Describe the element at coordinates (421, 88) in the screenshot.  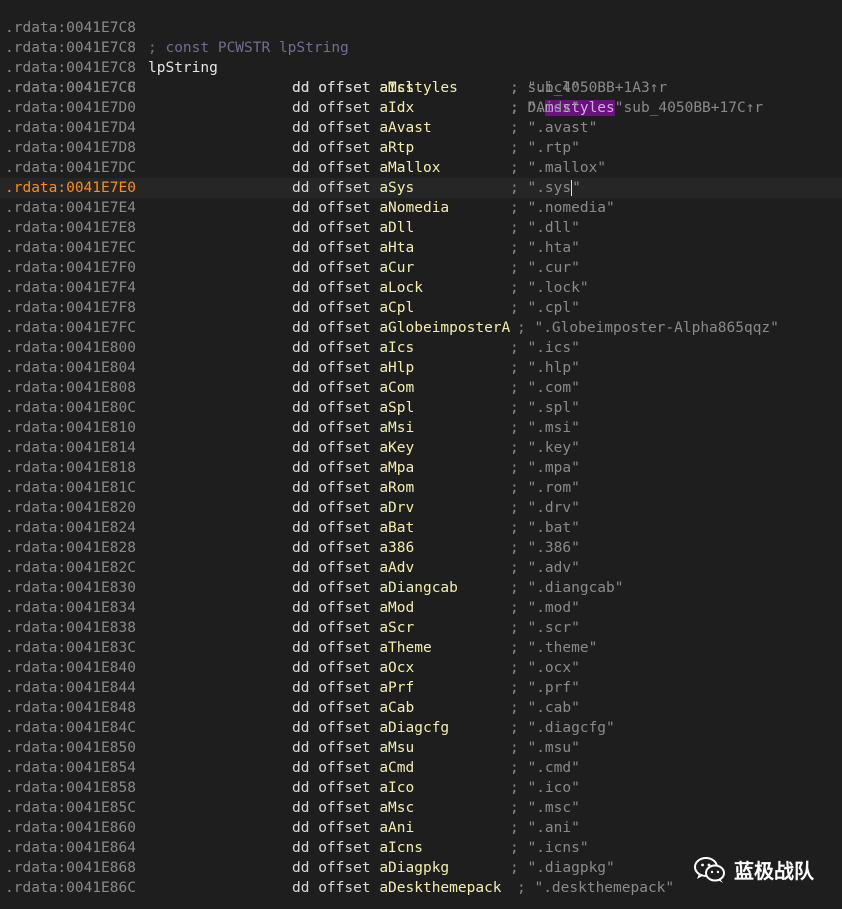
I see `listing-row: .rdata:0041E7CC dd offset aIcl ; ".icl"` at that location.